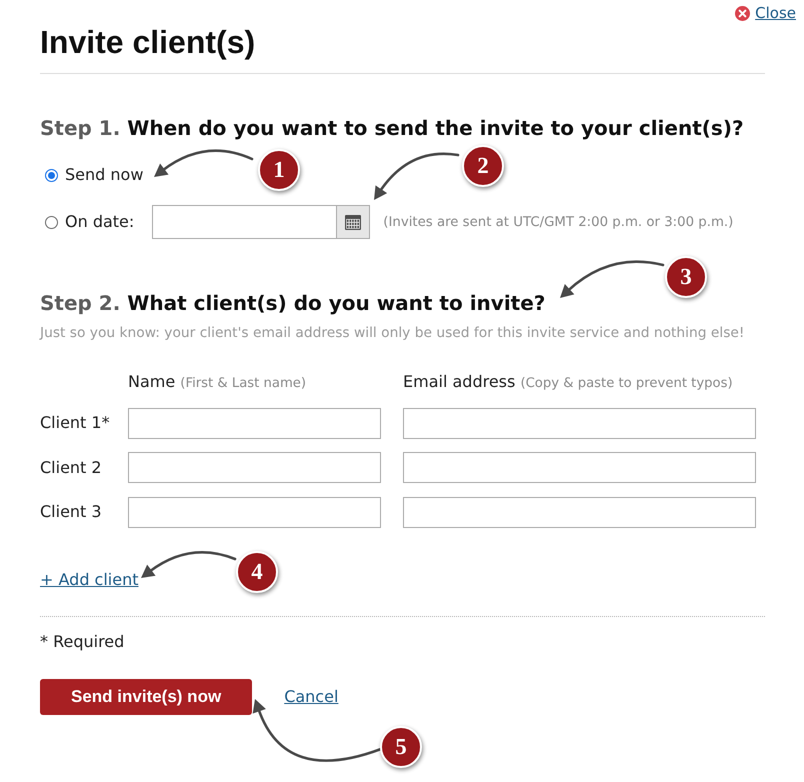 The image size is (804, 782). I want to click on callout-marker: 2, so click(483, 166).